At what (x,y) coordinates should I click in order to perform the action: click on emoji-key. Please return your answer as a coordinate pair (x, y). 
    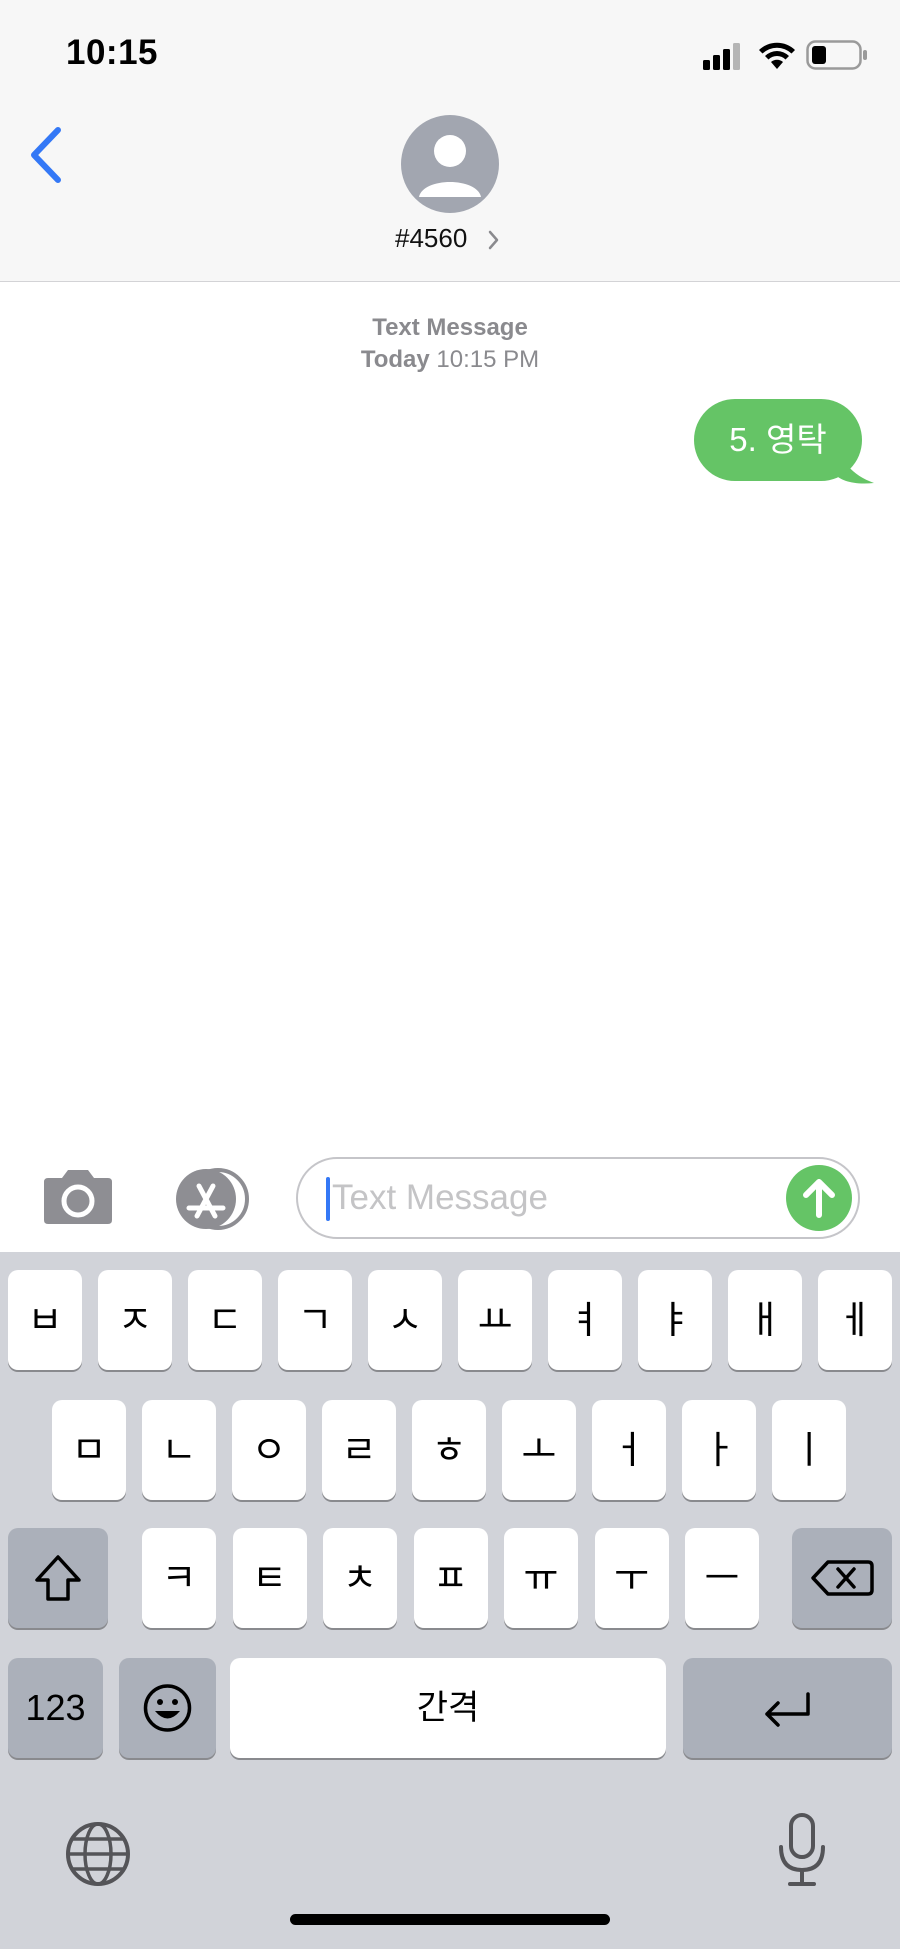
    Looking at the image, I should click on (167, 1708).